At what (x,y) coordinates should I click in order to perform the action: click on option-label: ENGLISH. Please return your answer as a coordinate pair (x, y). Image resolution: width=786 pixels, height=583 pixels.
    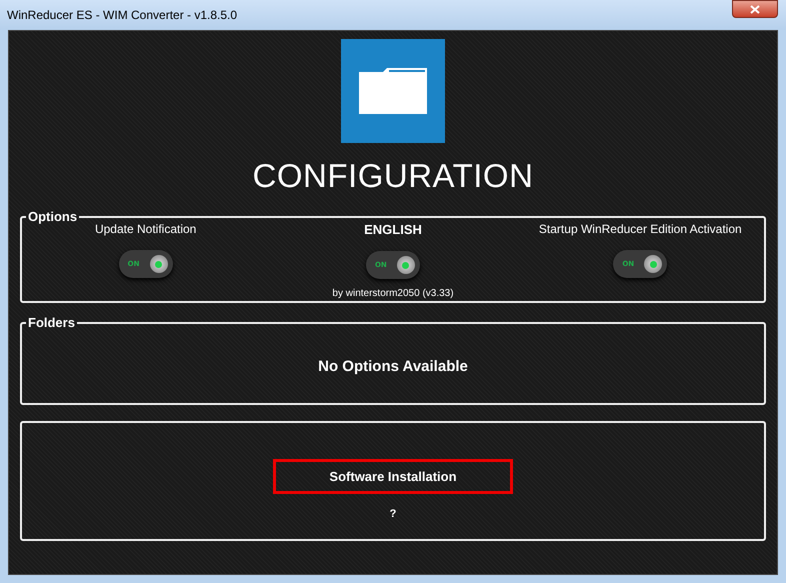
    Looking at the image, I should click on (393, 229).